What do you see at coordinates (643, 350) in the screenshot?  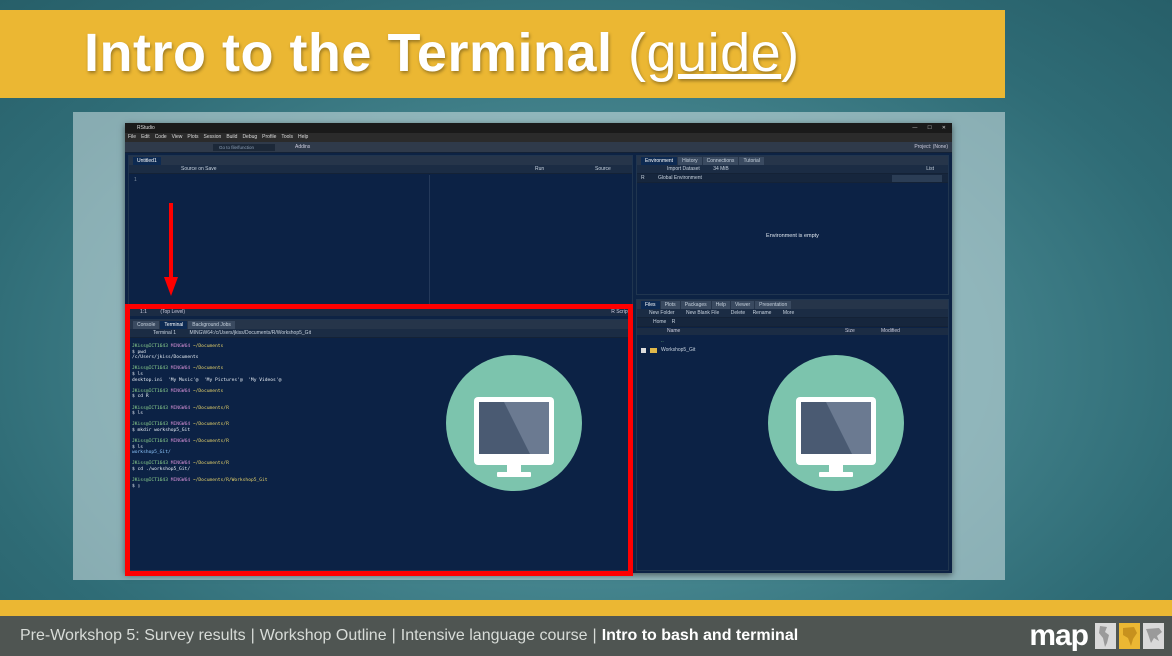 I see `row-checkbox` at bounding box center [643, 350].